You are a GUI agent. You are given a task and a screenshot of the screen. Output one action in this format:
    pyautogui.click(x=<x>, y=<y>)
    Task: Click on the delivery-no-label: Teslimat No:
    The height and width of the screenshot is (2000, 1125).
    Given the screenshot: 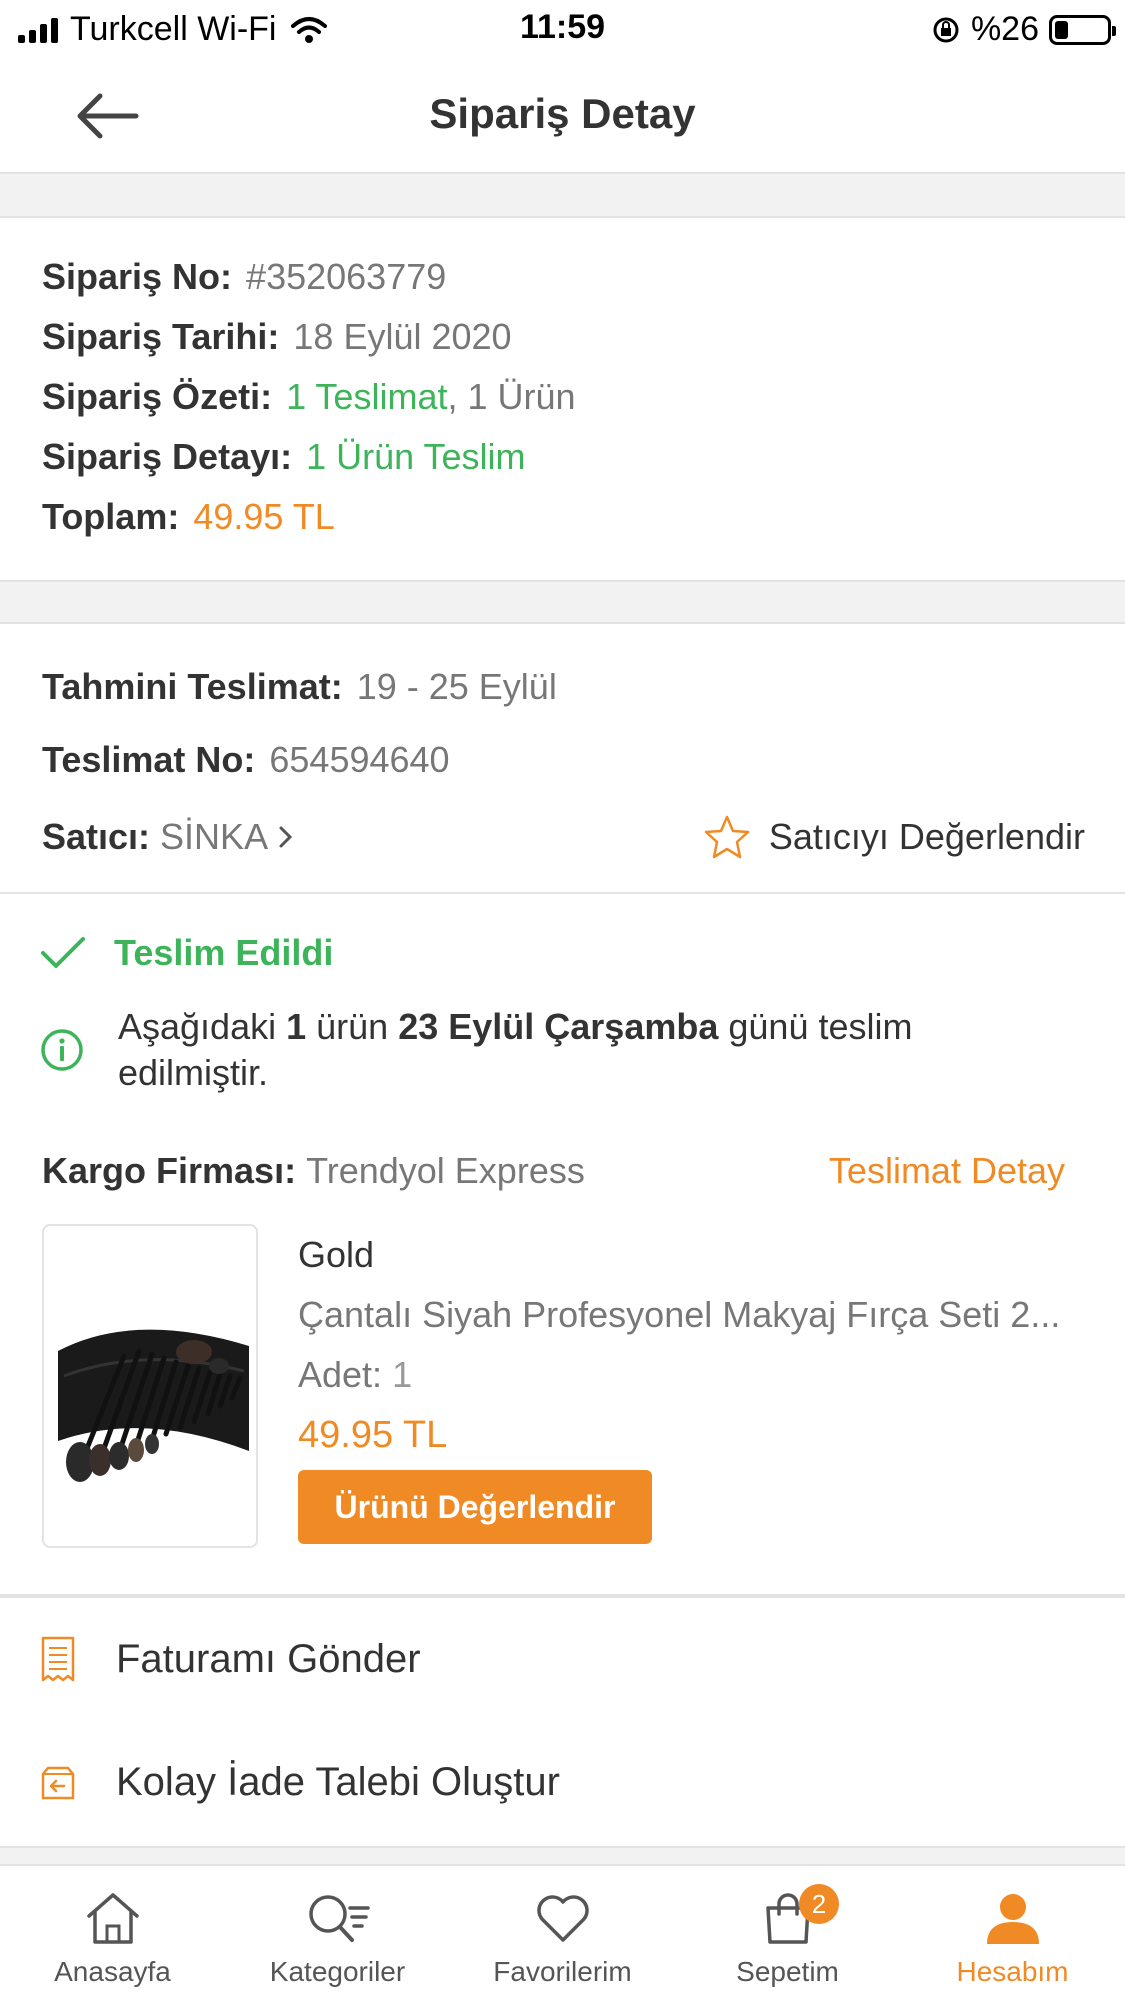 What is the action you would take?
    pyautogui.click(x=149, y=759)
    